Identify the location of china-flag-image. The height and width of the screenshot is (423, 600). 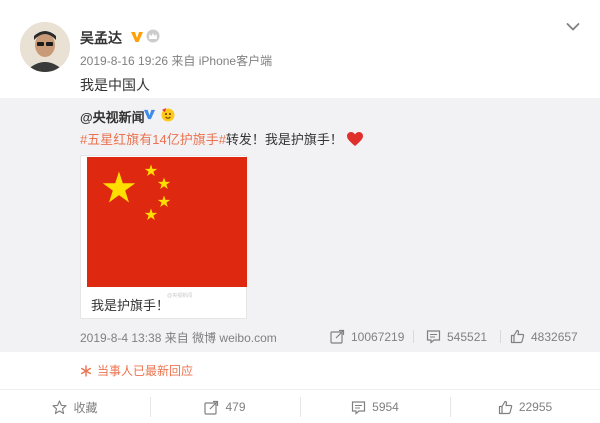
(167, 222).